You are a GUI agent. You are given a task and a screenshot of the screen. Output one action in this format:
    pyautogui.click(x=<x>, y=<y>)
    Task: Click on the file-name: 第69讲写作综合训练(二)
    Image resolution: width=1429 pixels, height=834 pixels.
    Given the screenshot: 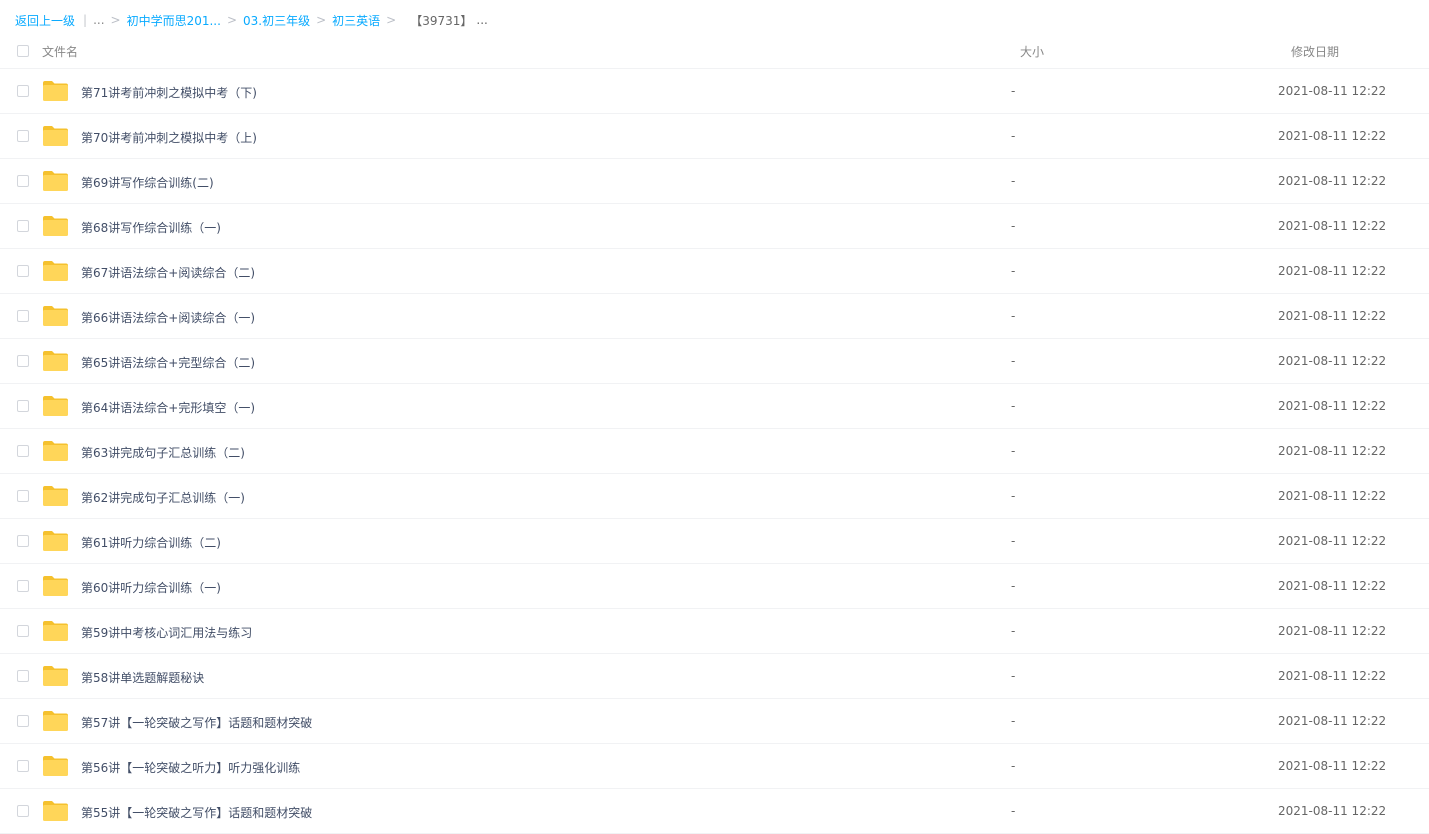 What is the action you would take?
    pyautogui.click(x=147, y=182)
    